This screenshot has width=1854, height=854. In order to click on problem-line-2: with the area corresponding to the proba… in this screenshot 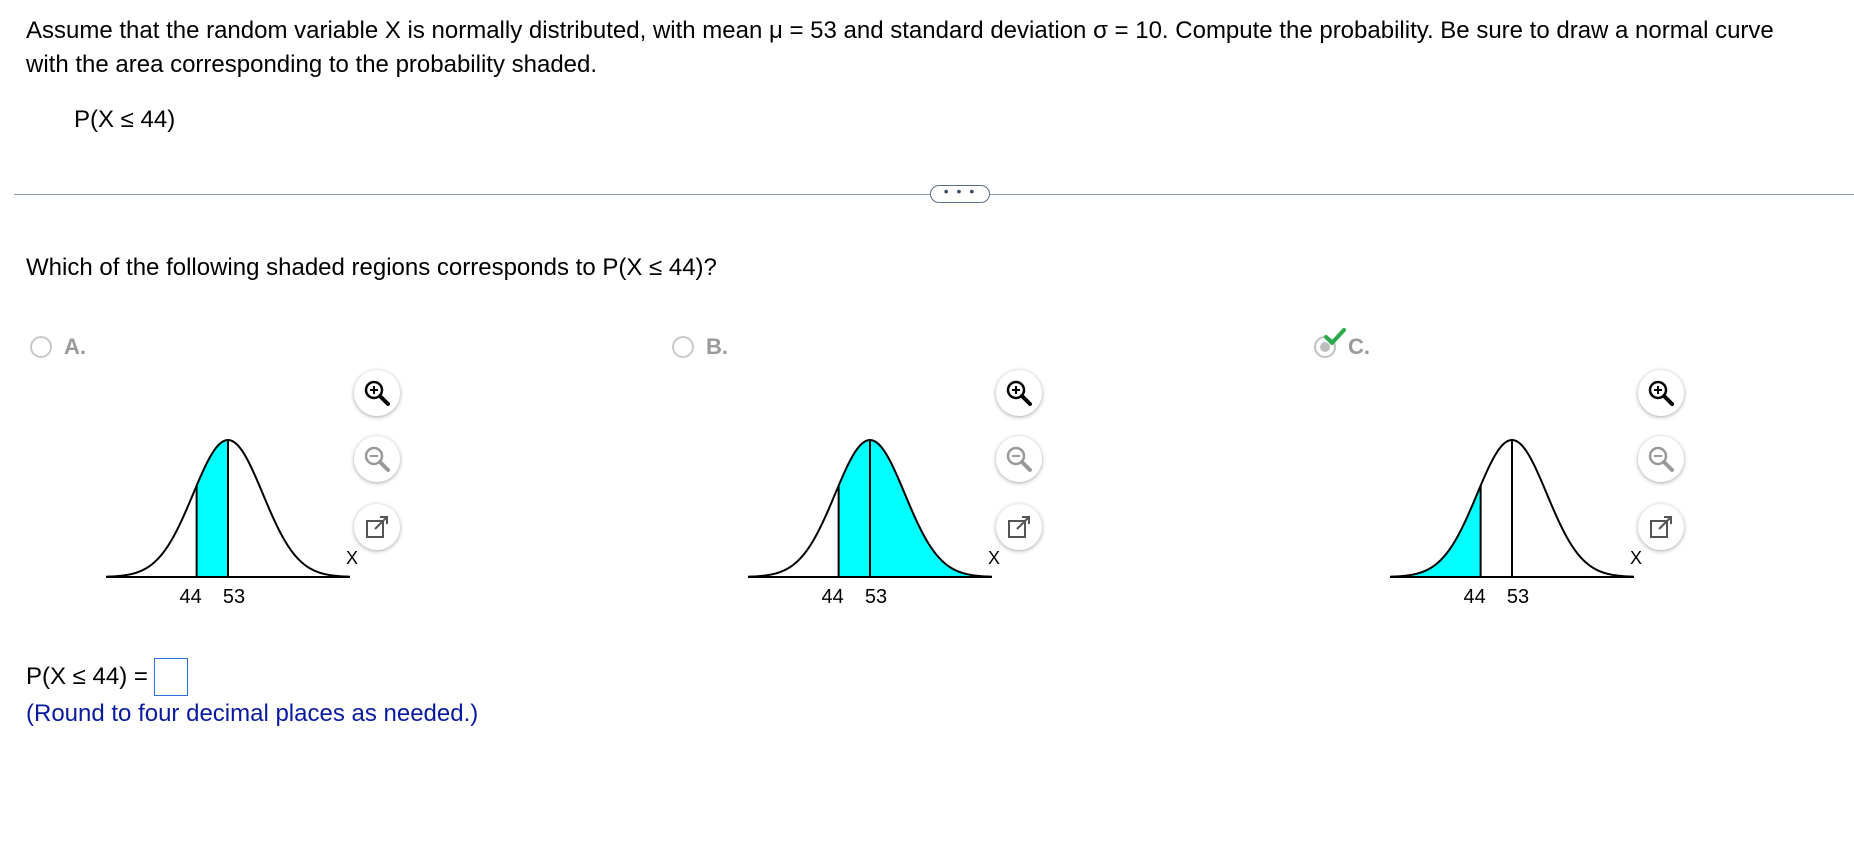, I will do `click(312, 64)`.